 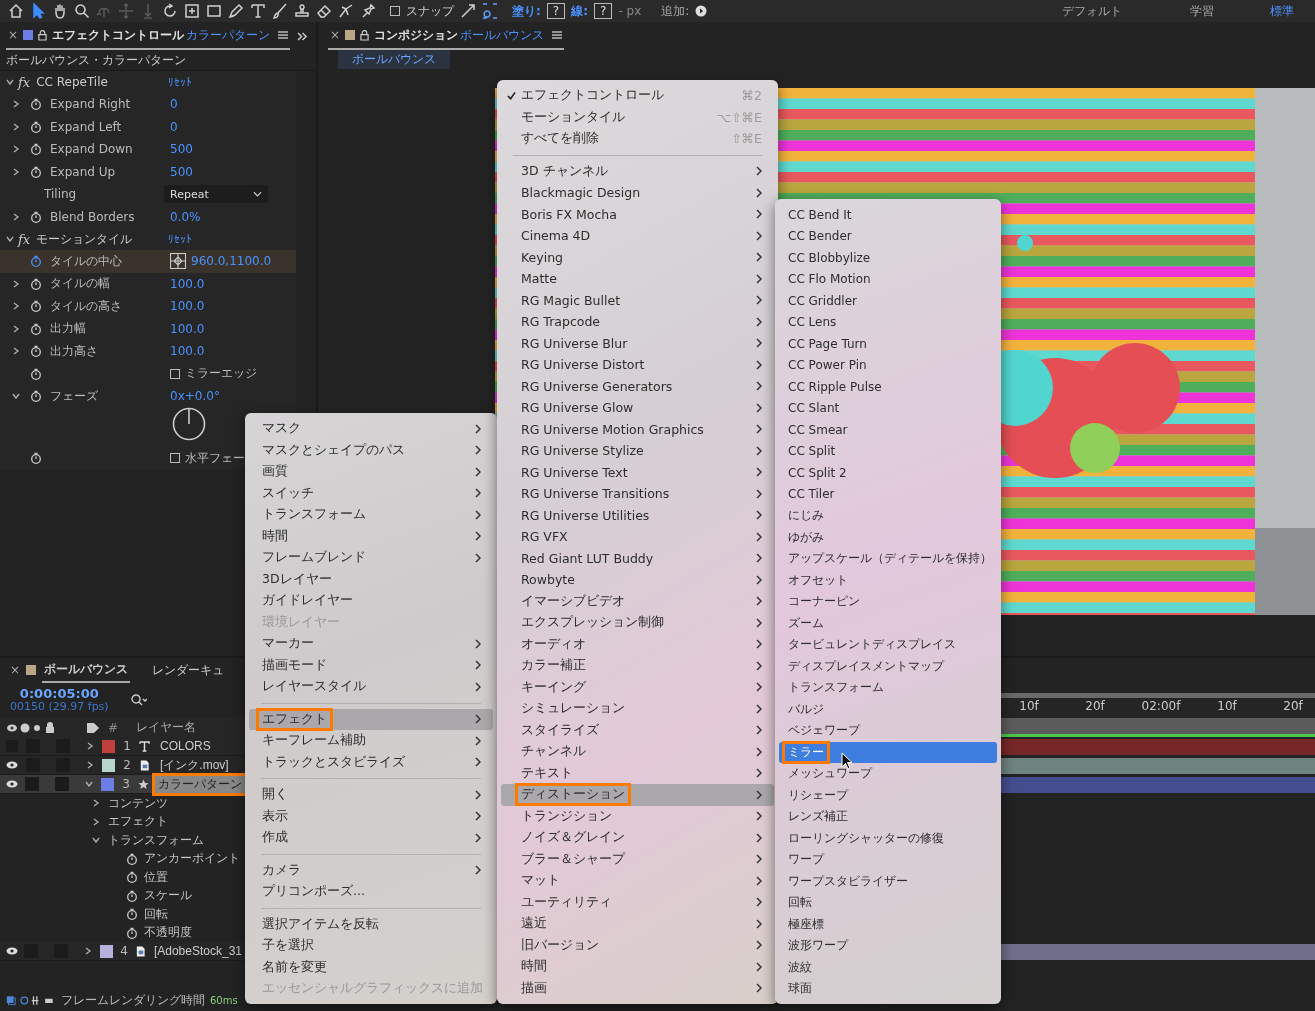 What do you see at coordinates (468, 11) in the screenshot?
I see `snap-arrow-icon` at bounding box center [468, 11].